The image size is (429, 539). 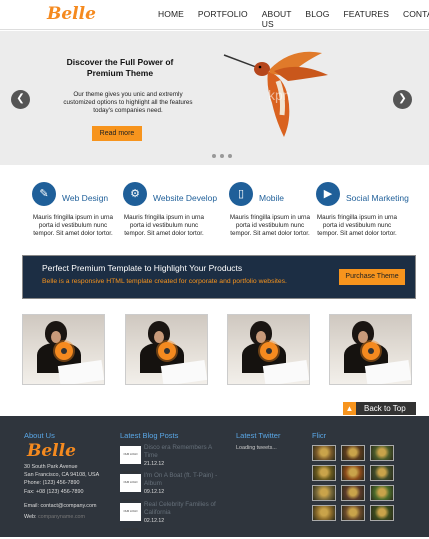 I want to click on gears-icon: ⚙, so click(x=135, y=194).